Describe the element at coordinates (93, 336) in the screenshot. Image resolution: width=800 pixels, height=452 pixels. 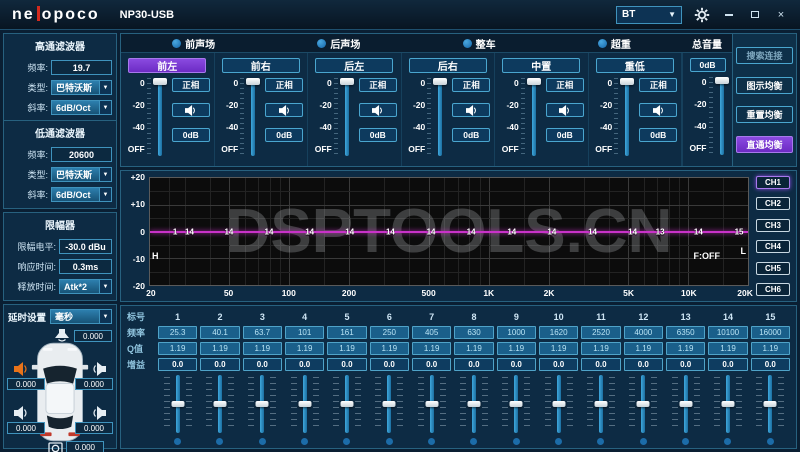
I see `delay-value-front-center: 0.000` at that location.